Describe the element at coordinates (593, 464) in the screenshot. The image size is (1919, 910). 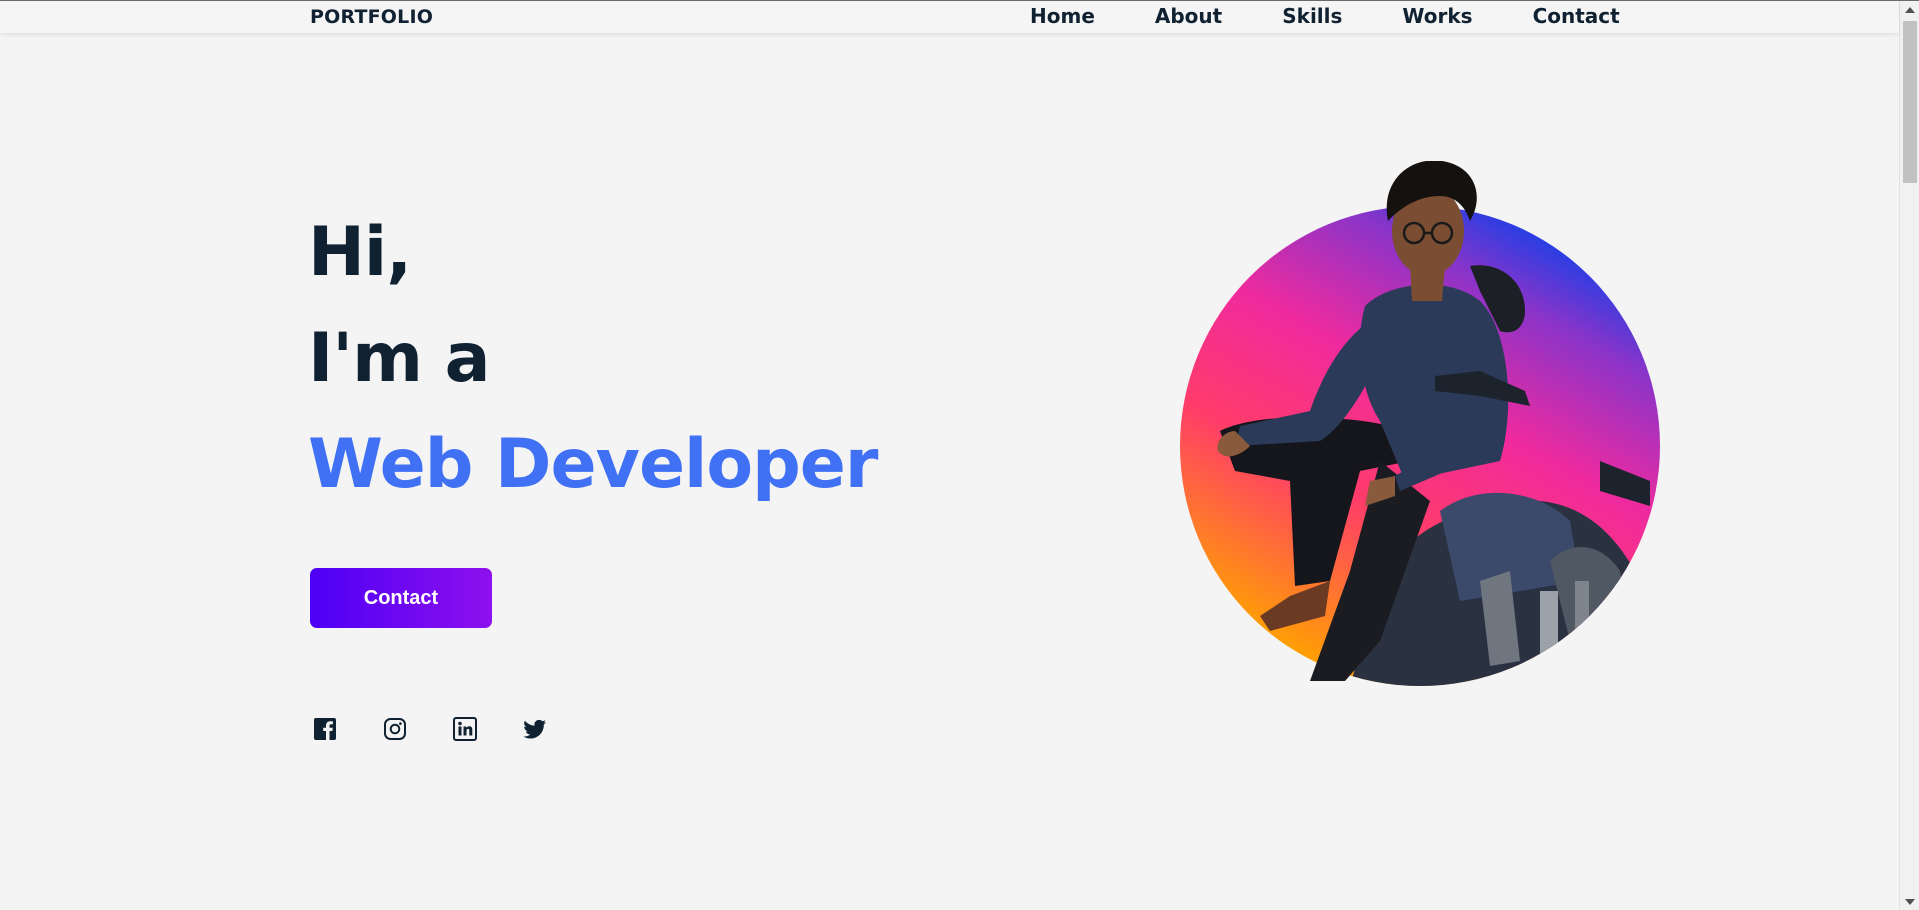
I see `hero-role: Web Developer` at that location.